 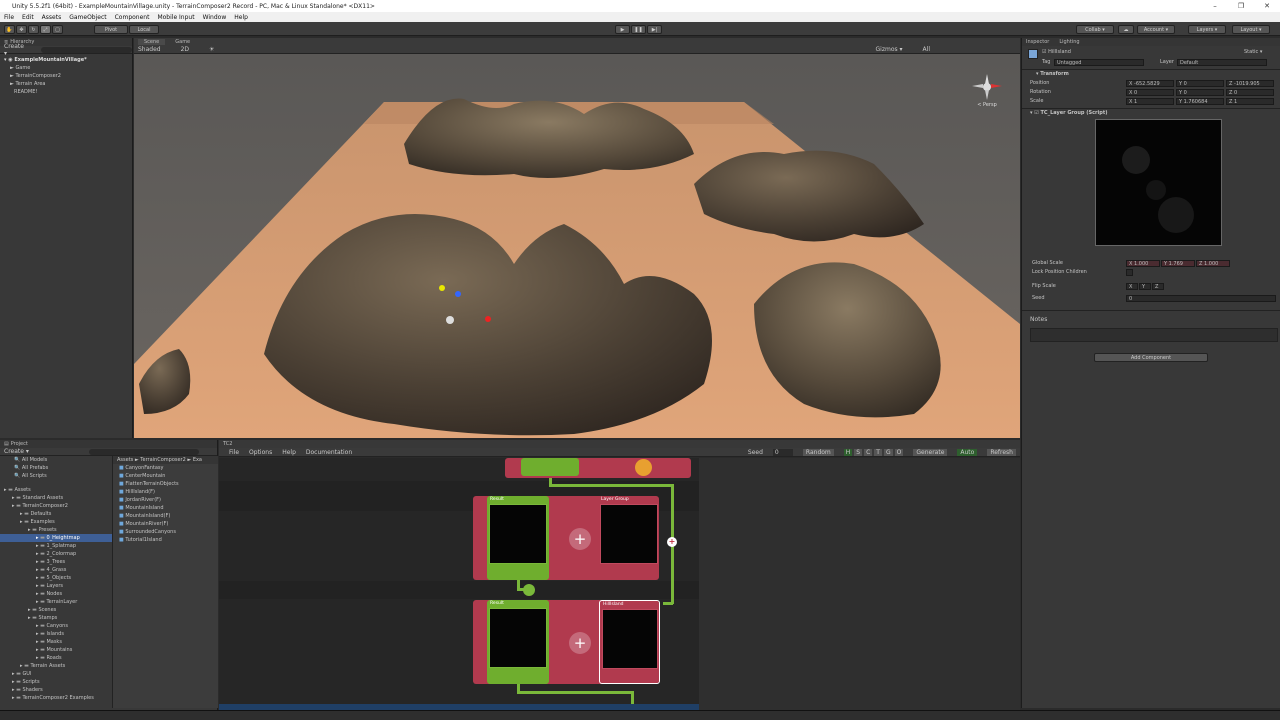 What do you see at coordinates (168, 476) in the screenshot?
I see `project-file-item: ■ CenterMountain` at bounding box center [168, 476].